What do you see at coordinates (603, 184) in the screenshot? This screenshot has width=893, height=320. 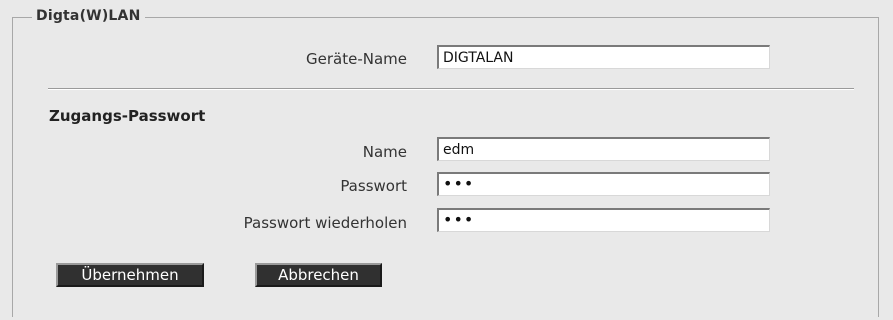 I see `password-input: •••` at bounding box center [603, 184].